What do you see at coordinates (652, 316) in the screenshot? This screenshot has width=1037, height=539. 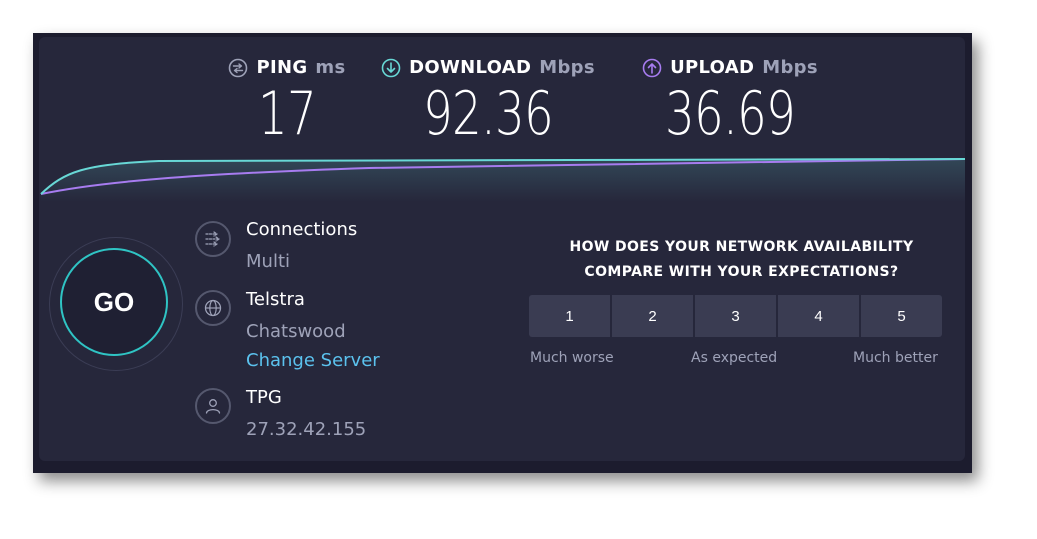 I see `rating-option-2: 2` at bounding box center [652, 316].